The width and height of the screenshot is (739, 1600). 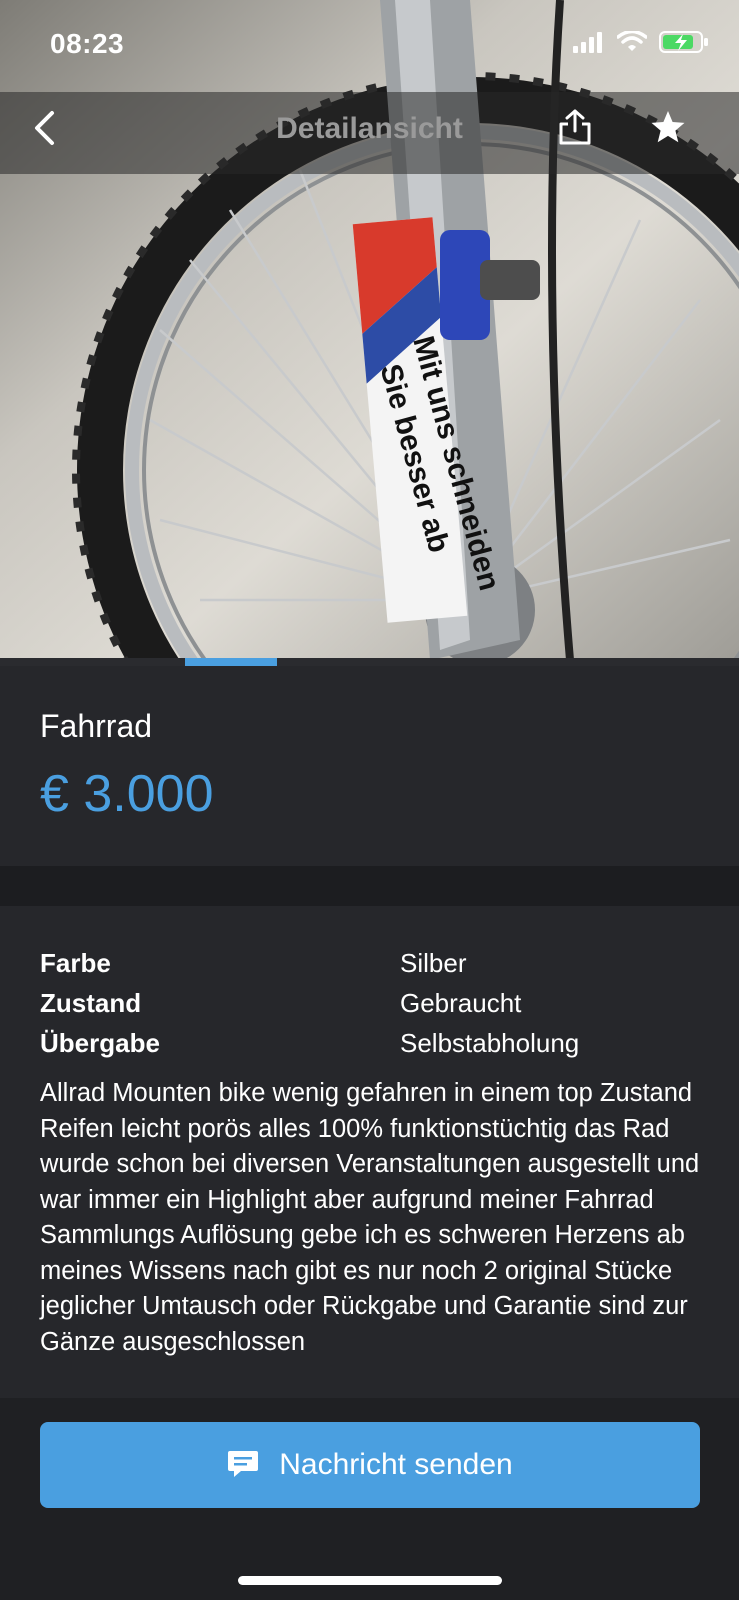 I want to click on send-message-label: Nachricht senden, so click(x=396, y=1464).